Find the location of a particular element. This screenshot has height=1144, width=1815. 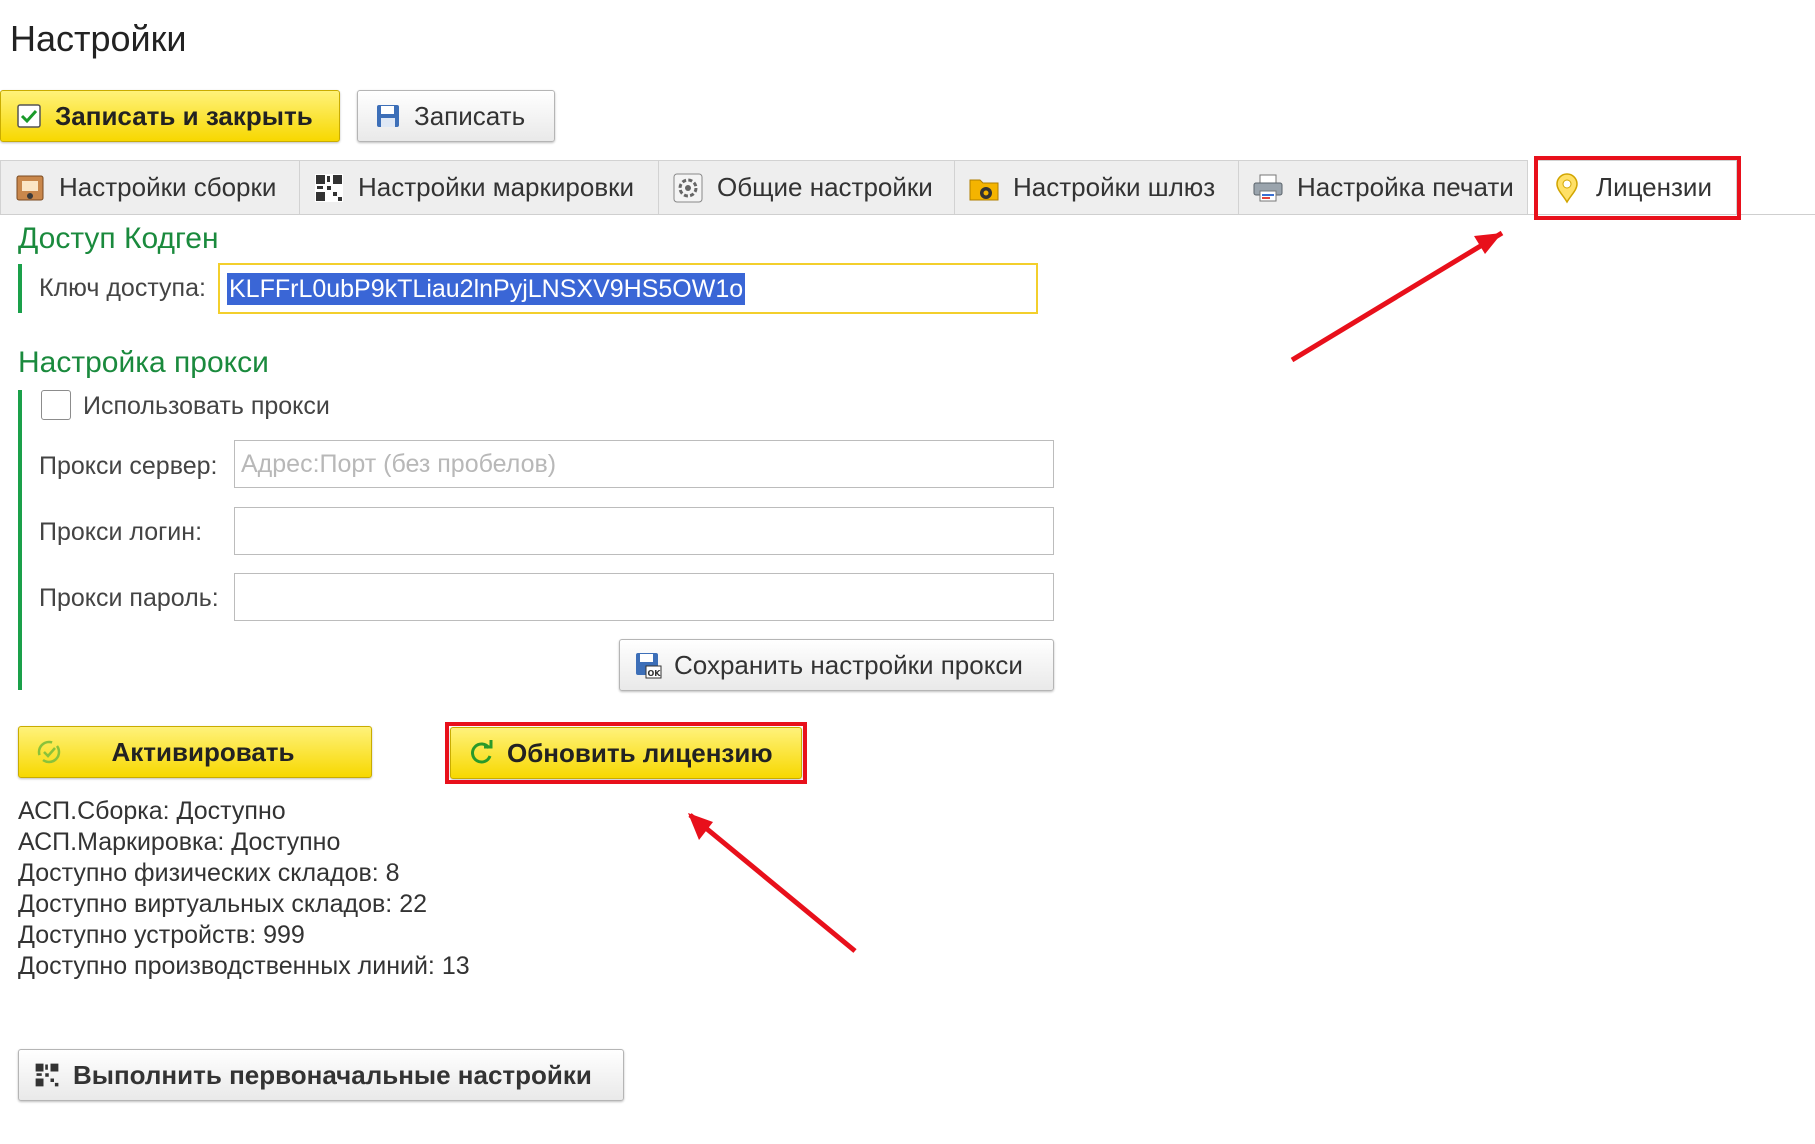

activate-label: Активировать is located at coordinates (203, 751).